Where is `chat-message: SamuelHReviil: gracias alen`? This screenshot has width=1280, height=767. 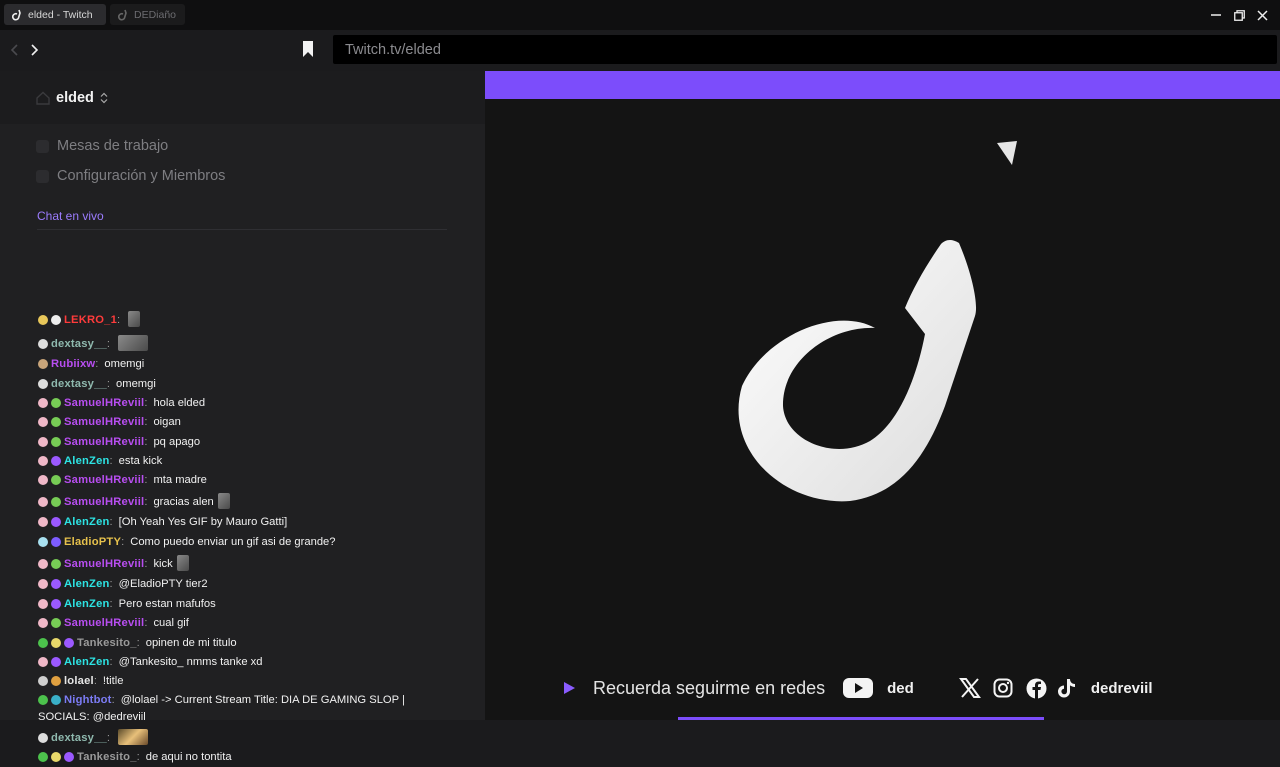
chat-message: SamuelHReviil: gracias alen is located at coordinates (248, 502).